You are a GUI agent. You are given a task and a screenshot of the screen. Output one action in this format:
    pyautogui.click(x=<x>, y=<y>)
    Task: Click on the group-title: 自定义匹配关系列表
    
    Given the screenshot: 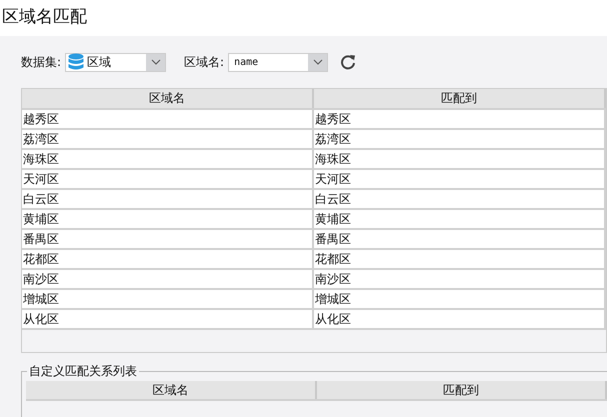 What is the action you would take?
    pyautogui.click(x=83, y=371)
    